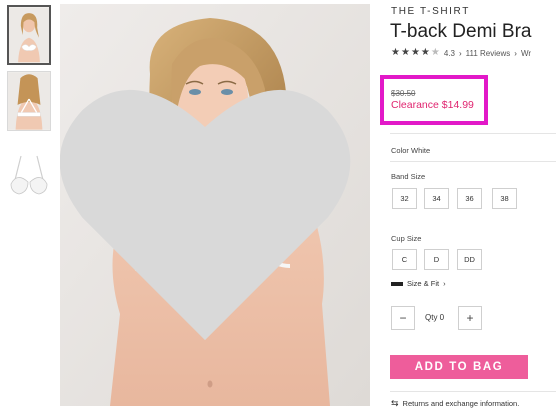 The image size is (556, 409). Describe the element at coordinates (488, 53) in the screenshot. I see `reviews-link: 111 Reviews` at that location.